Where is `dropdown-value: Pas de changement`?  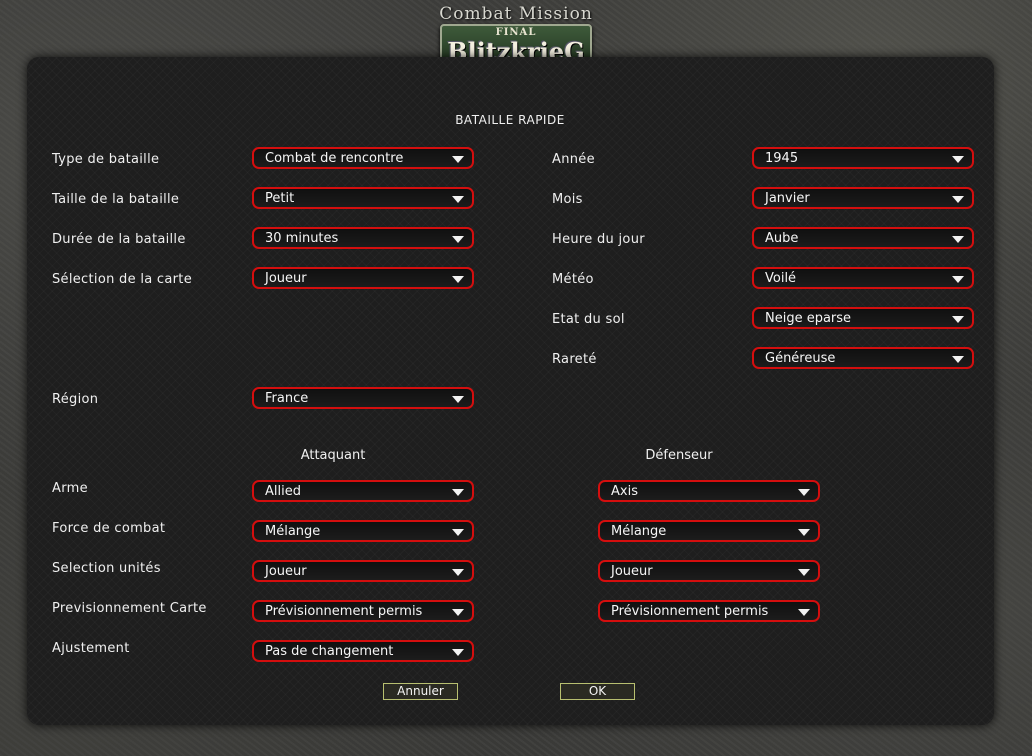
dropdown-value: Pas de changement is located at coordinates (329, 651).